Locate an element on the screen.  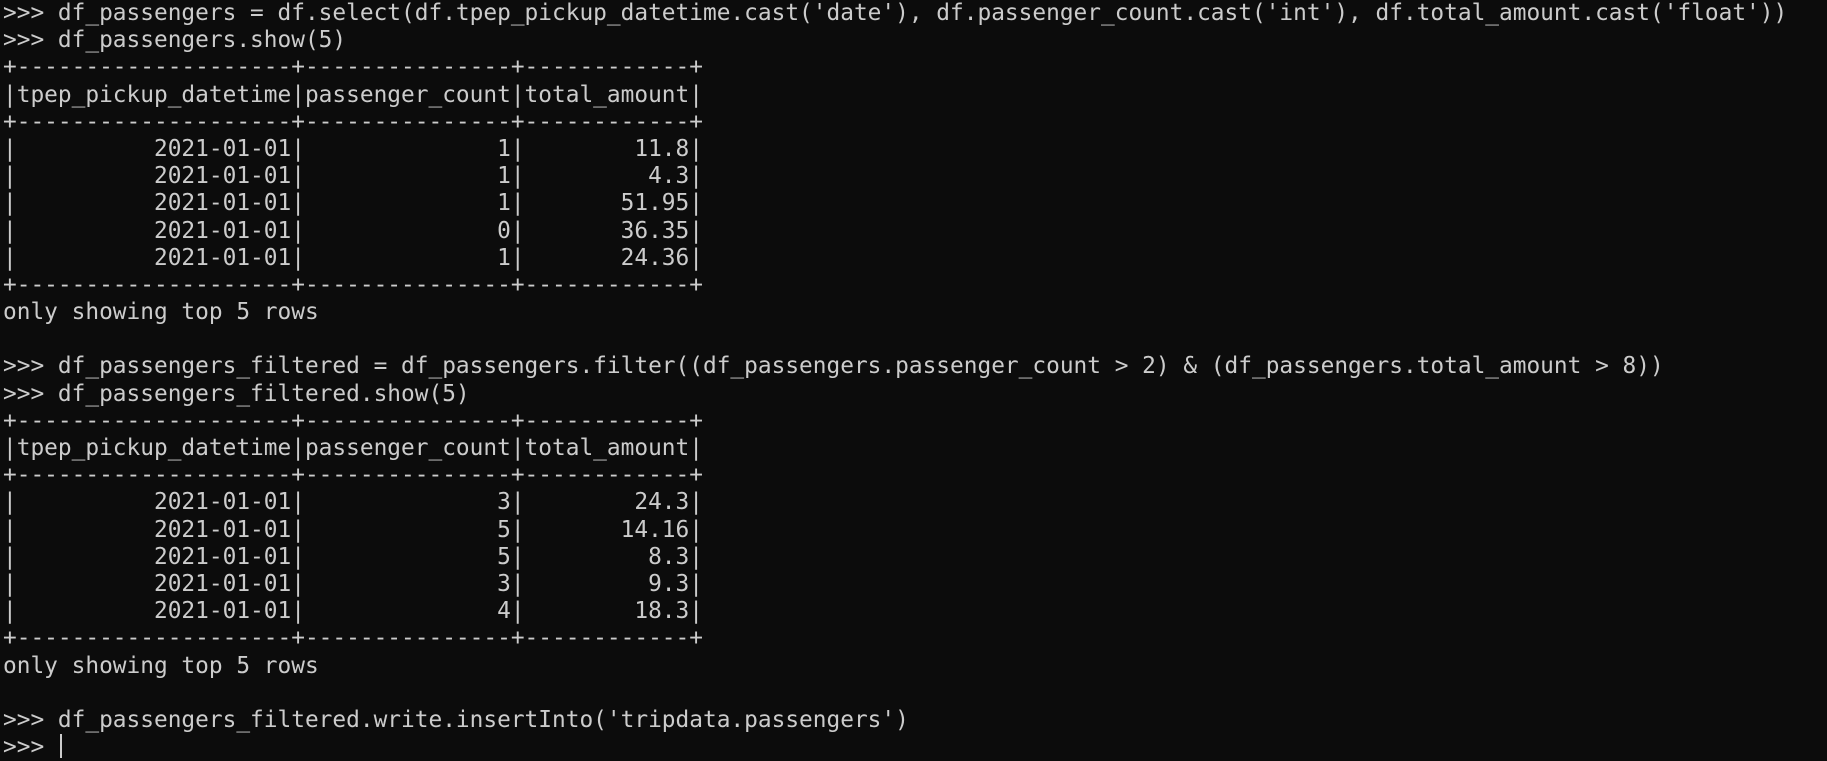
table-row: | 2021-01-01| 1| 11.8| is located at coordinates (353, 148).